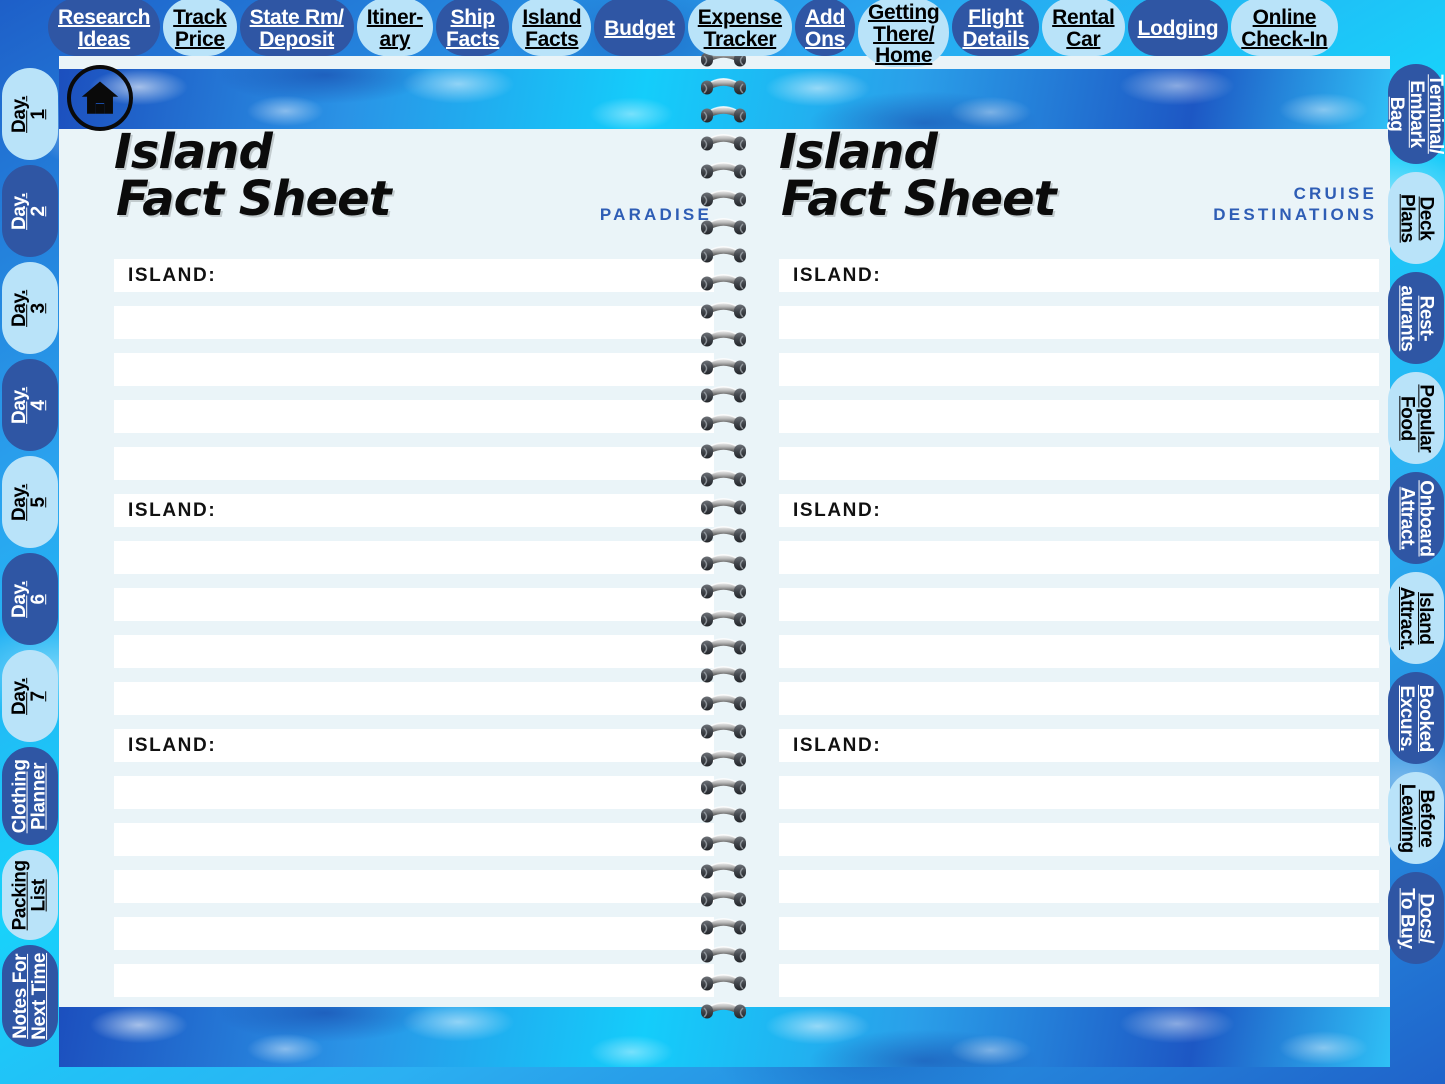 Image resolution: width=1445 pixels, height=1084 pixels. Describe the element at coordinates (1426, 618) in the screenshot. I see `side-tab-label-line: Island` at that location.